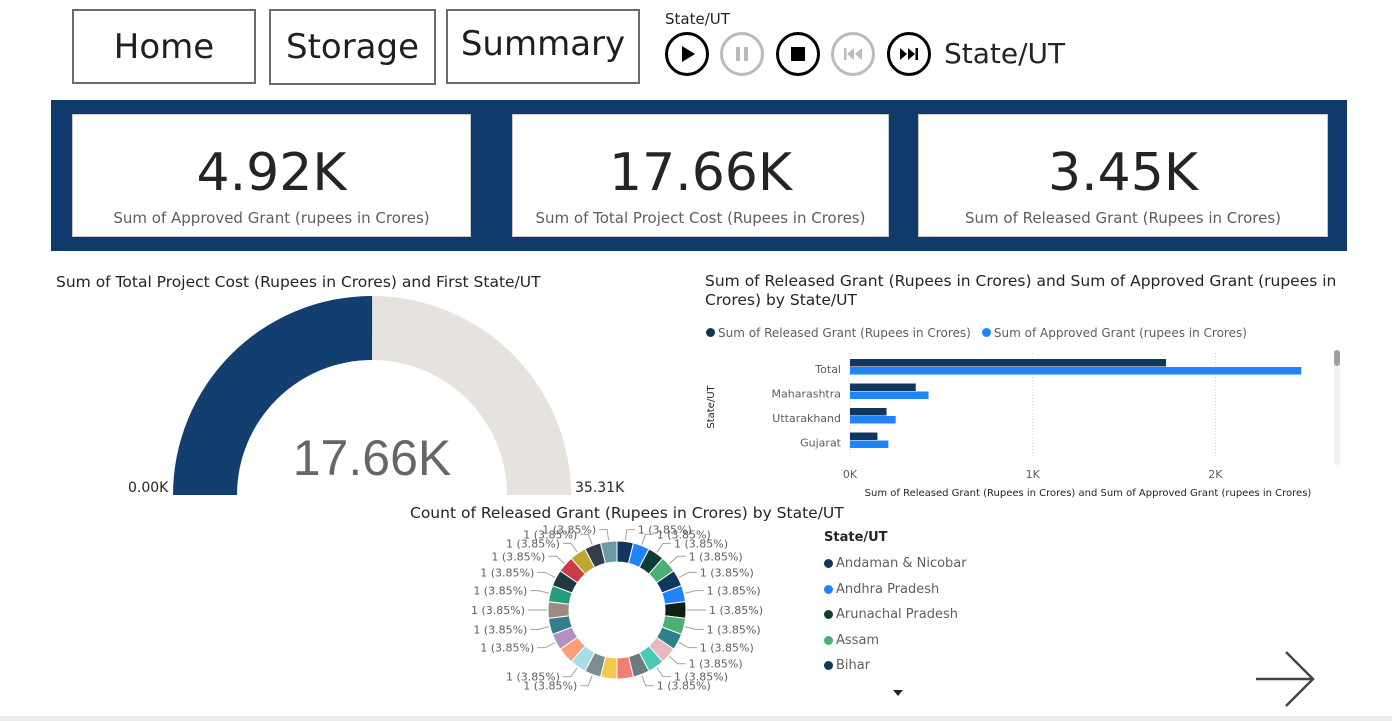  Describe the element at coordinates (1215, 474) in the screenshot. I see `x-tick-label: 2K` at that location.